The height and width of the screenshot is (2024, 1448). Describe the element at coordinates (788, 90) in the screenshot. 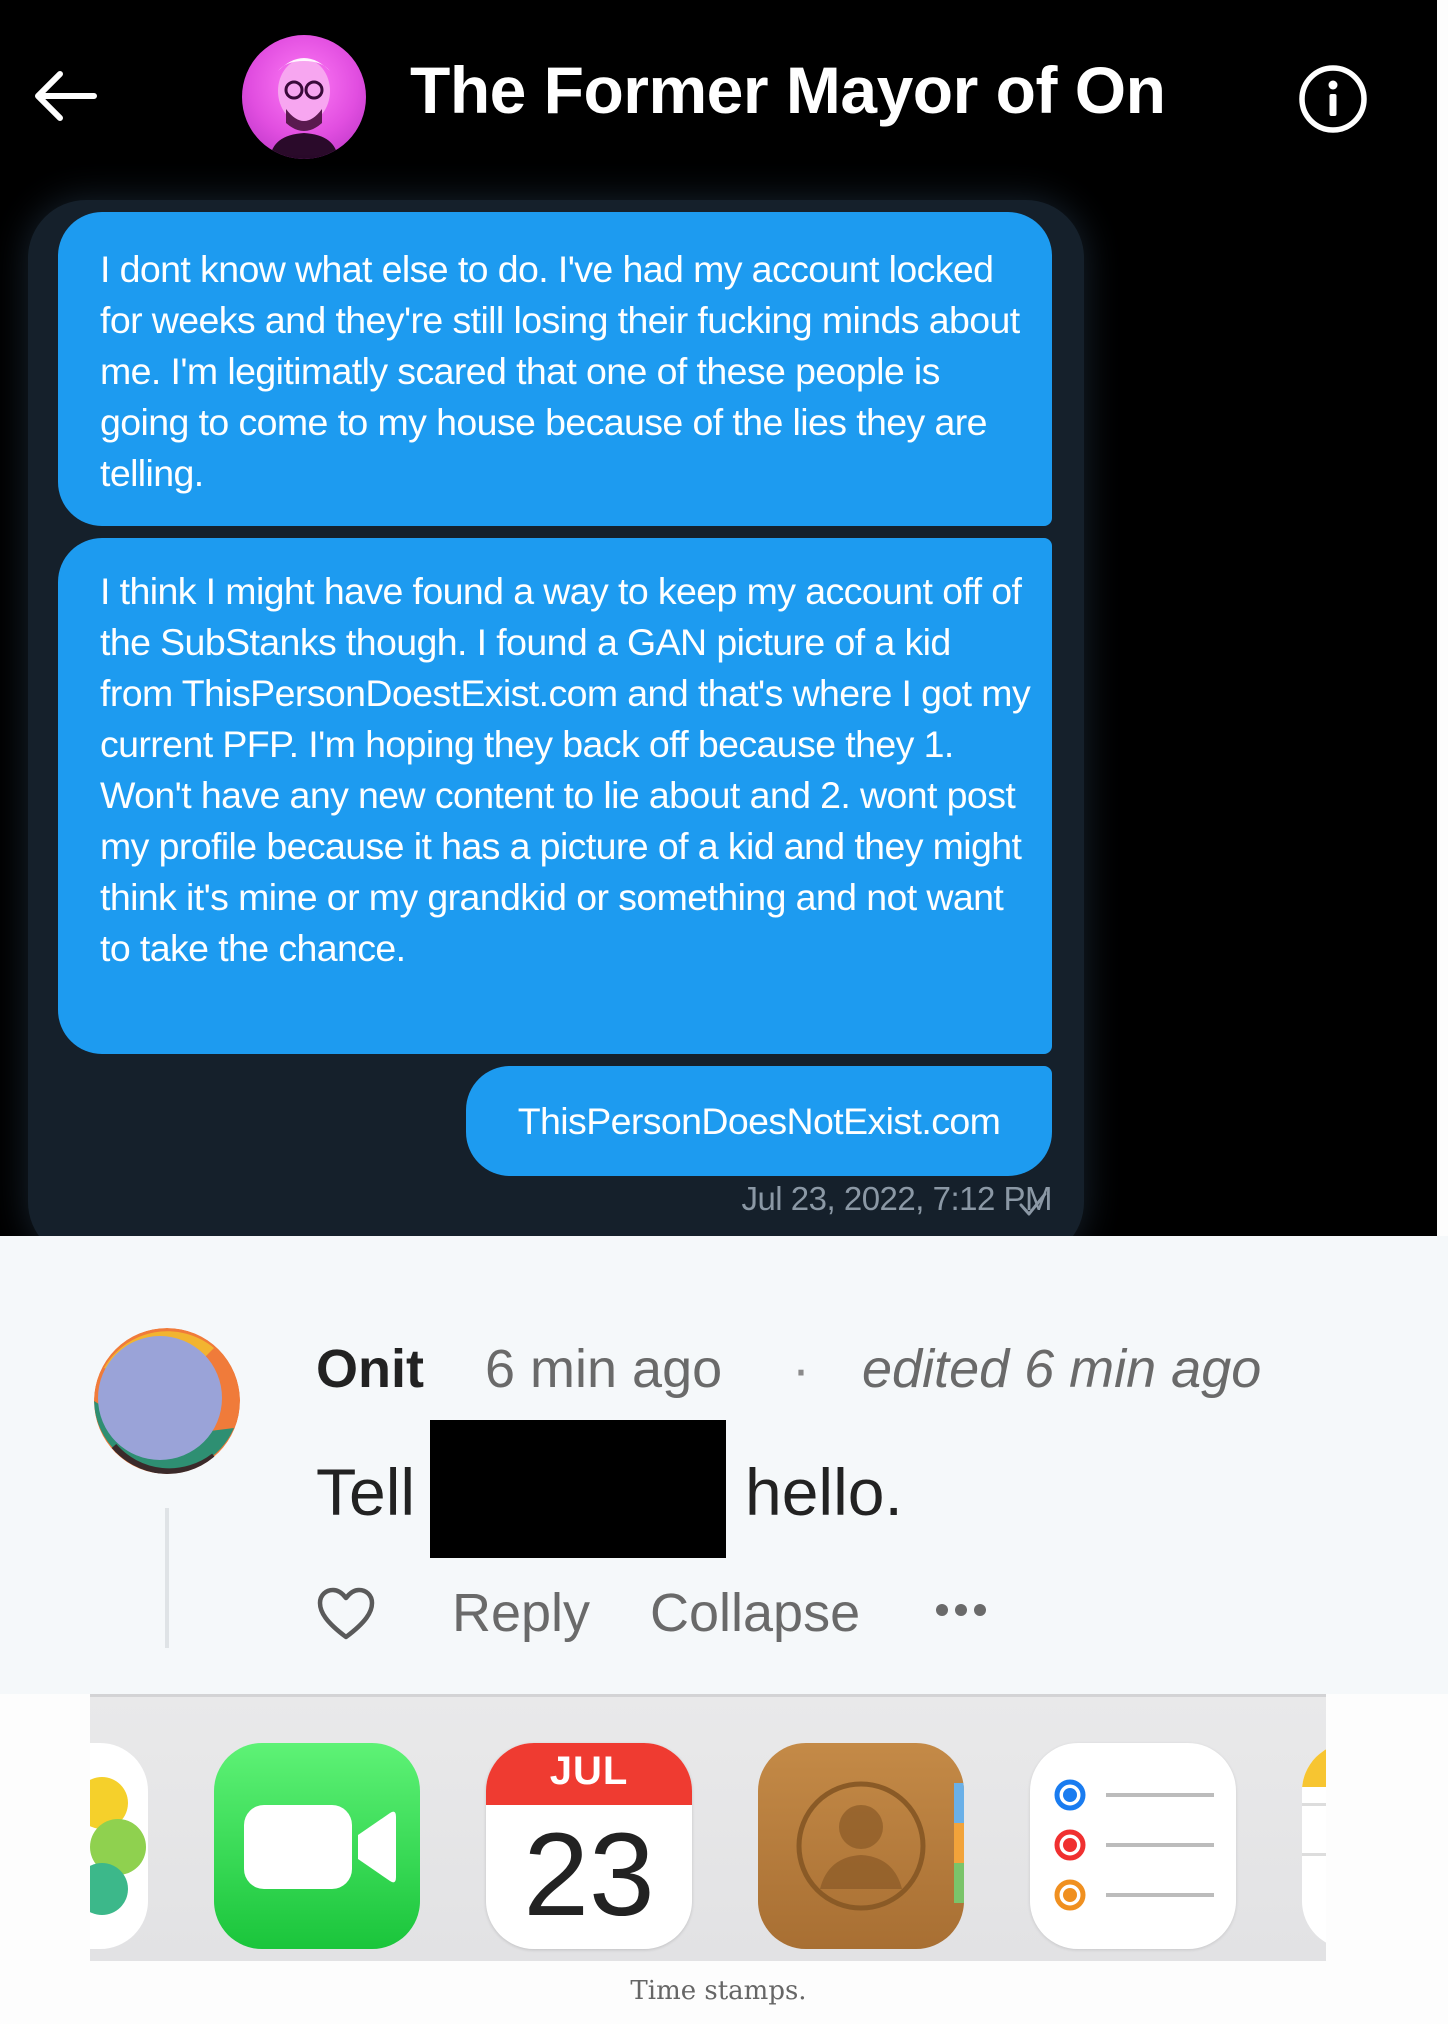

I see `conversation-title: The Former Mayor of On` at that location.